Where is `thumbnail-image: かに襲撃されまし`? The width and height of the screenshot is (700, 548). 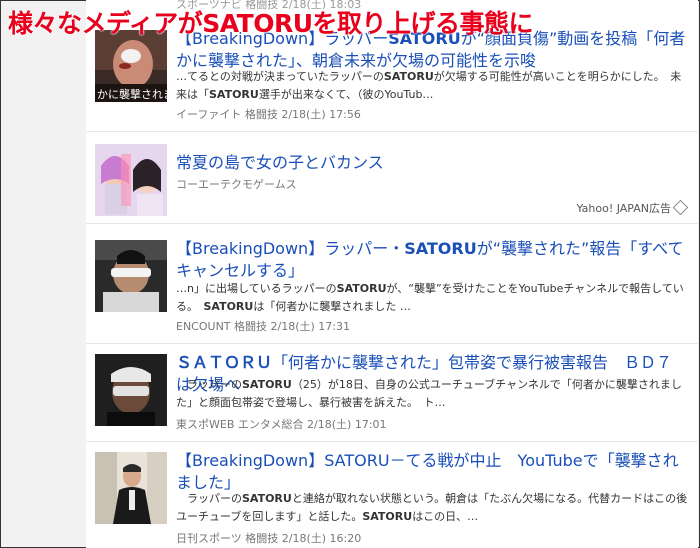
thumbnail-image: かに襲撃されまし is located at coordinates (131, 66).